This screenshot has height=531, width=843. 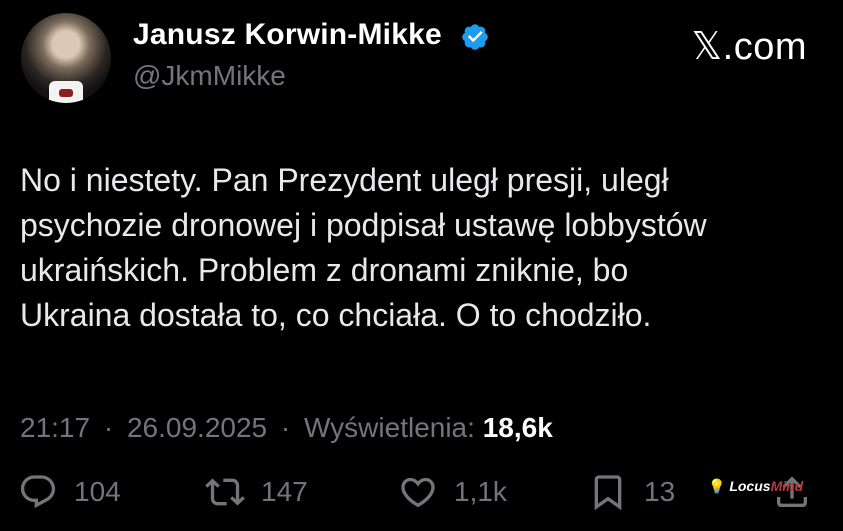 I want to click on repost-count: 147, so click(x=284, y=491).